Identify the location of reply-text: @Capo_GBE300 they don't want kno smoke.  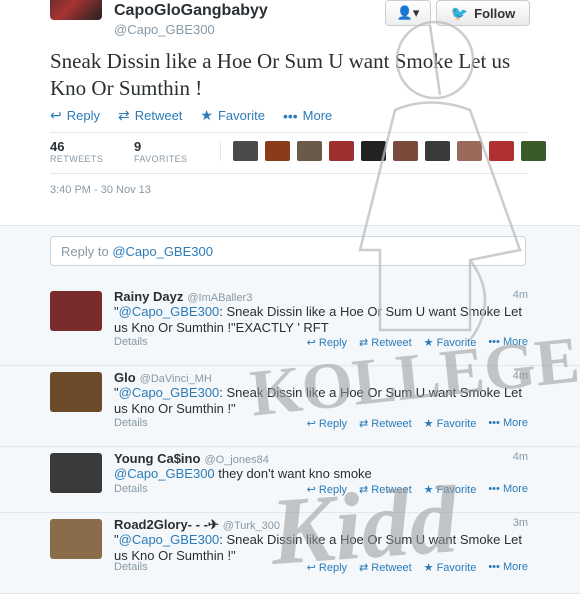
(324, 474).